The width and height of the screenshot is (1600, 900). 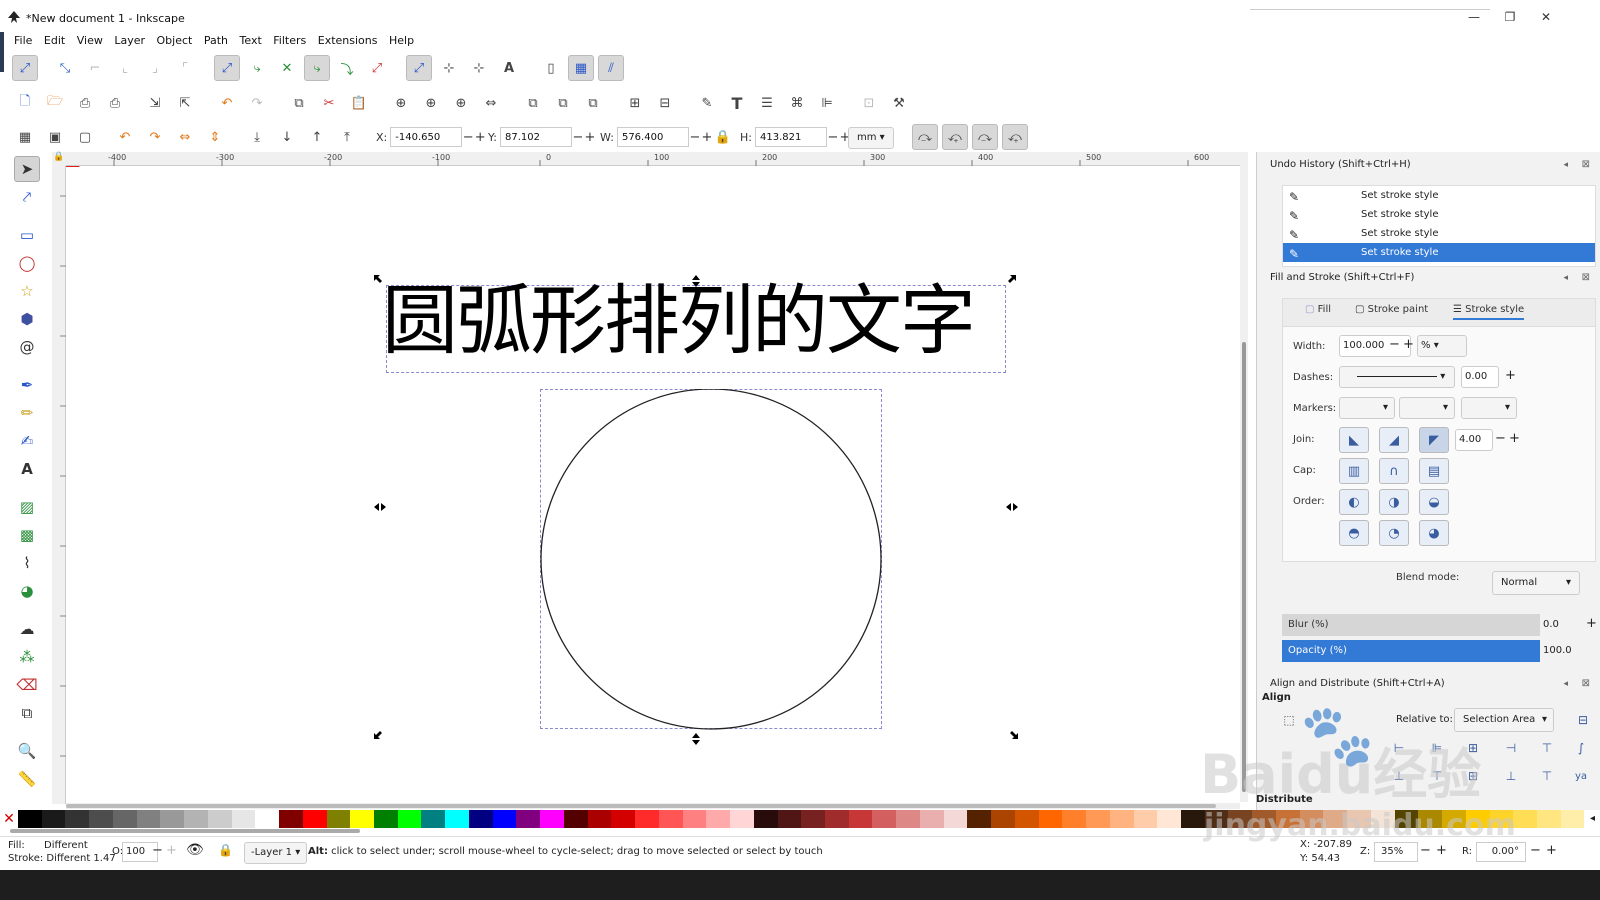 I want to click on star-tool-icon: ☆, so click(x=27, y=291).